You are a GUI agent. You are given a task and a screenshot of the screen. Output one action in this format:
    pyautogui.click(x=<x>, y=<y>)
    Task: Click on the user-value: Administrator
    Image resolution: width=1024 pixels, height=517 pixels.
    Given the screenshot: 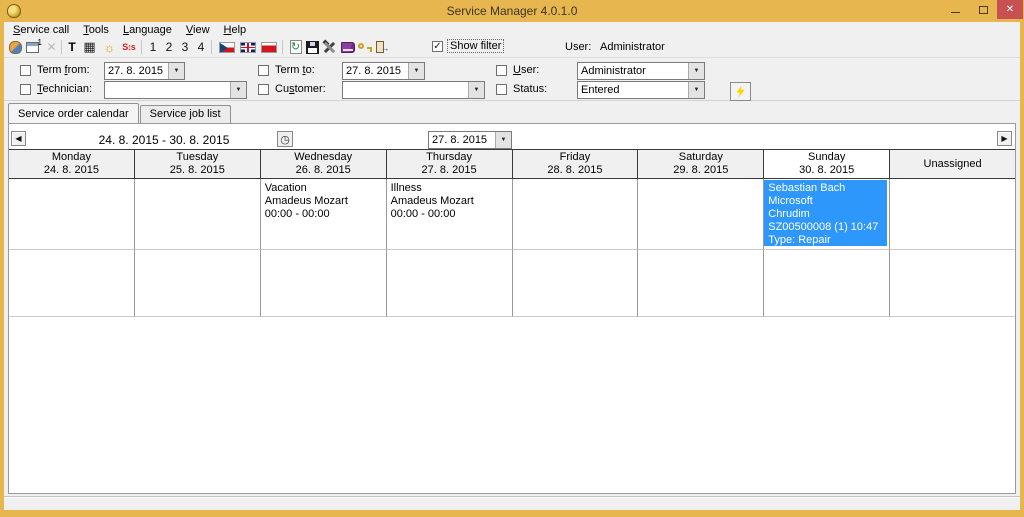 What is the action you would take?
    pyautogui.click(x=632, y=47)
    